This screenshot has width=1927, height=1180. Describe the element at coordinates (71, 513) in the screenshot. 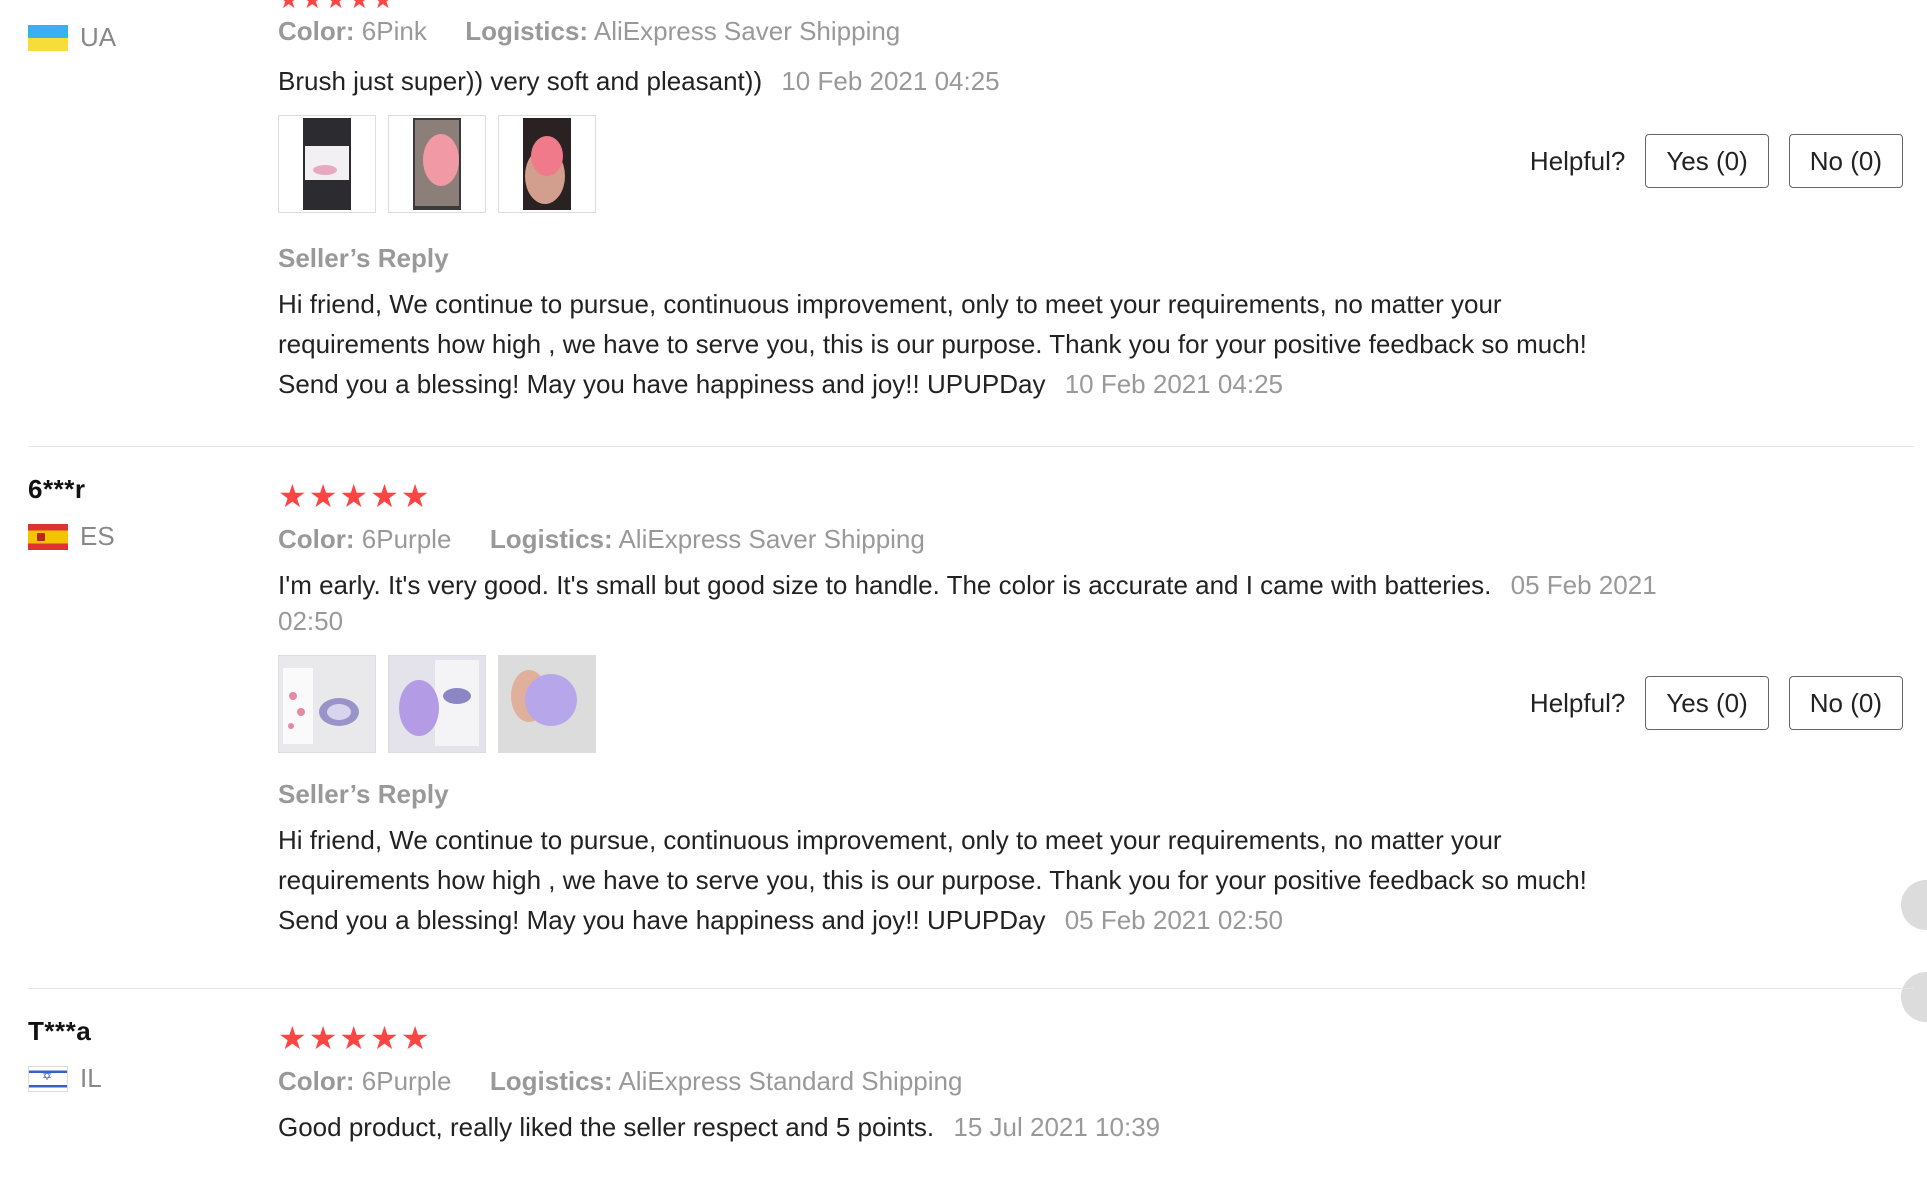

I see `reviewer-info: 6***r ES` at that location.